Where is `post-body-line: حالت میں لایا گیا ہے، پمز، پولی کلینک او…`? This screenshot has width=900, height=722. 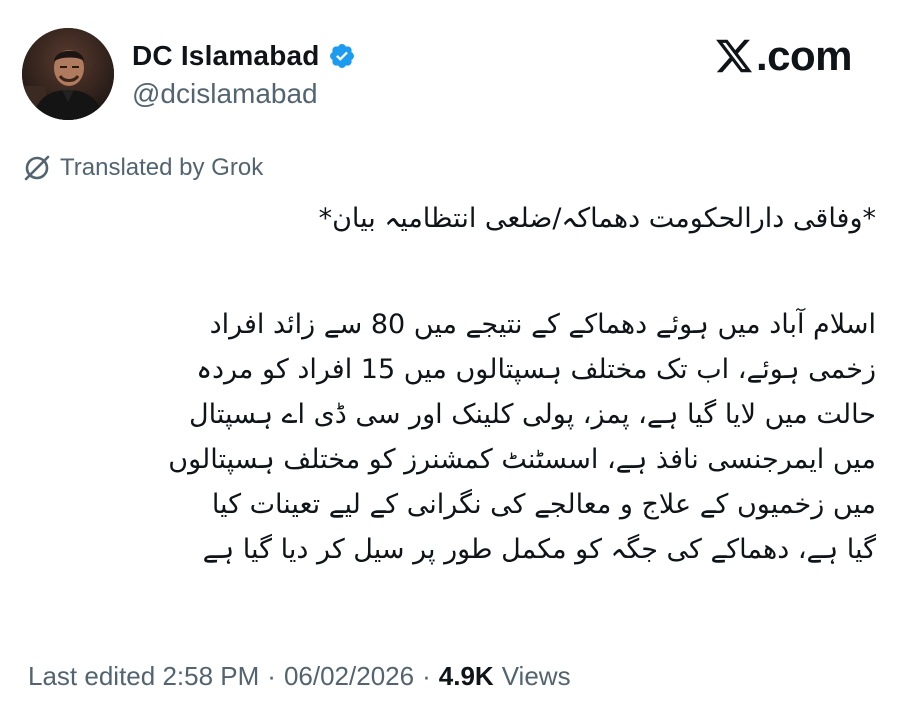 post-body-line: حالت میں لایا گیا ہے، پمز، پولی کلینک او… is located at coordinates (532, 414).